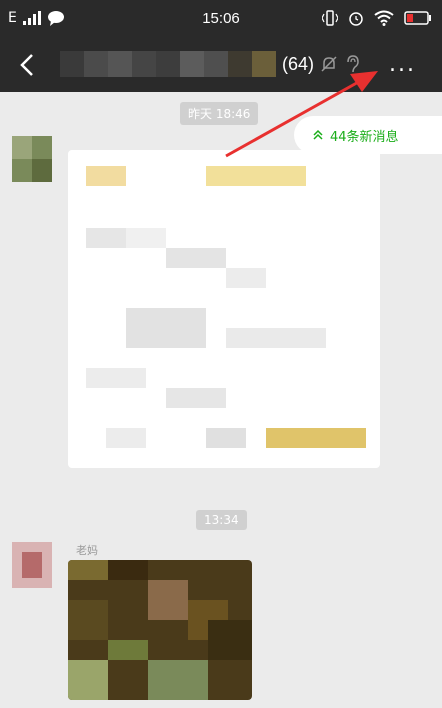 The image size is (442, 708). What do you see at coordinates (219, 113) in the screenshot?
I see `timestamp: 昨天 18:46` at bounding box center [219, 113].